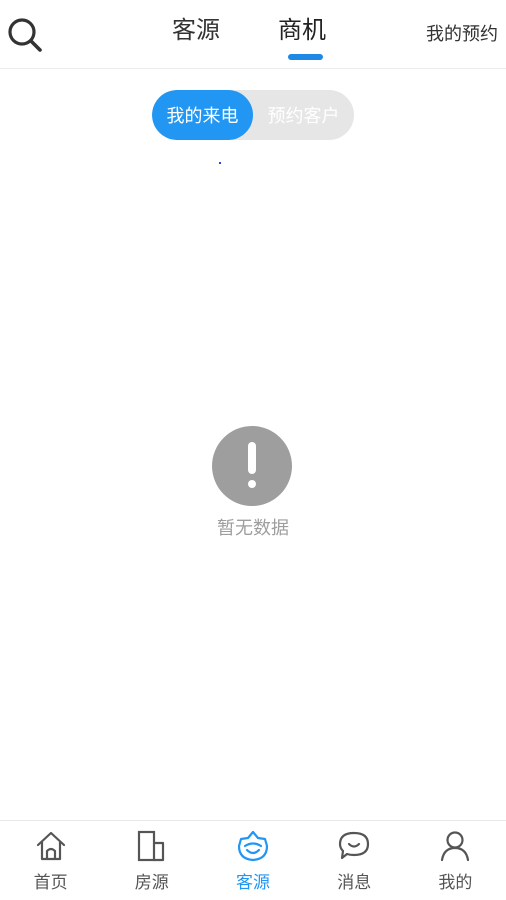 This screenshot has width=506, height=900. I want to click on search-icon, so click(25, 35).